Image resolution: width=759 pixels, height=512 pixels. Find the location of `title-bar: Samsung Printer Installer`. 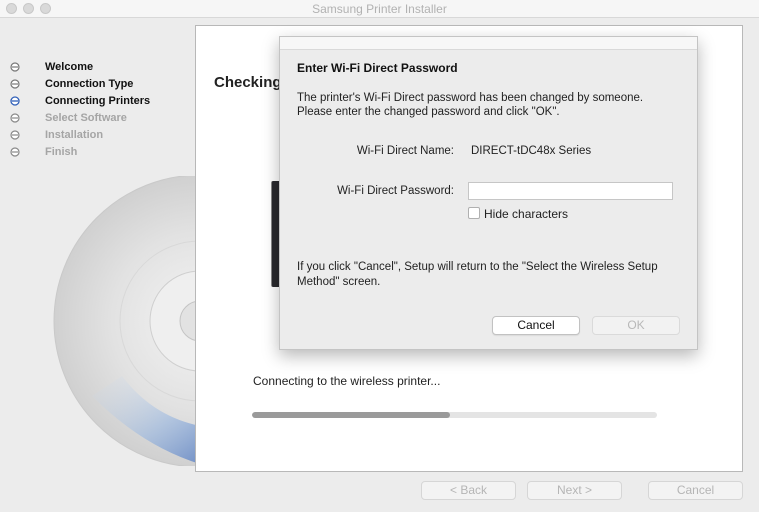

title-bar: Samsung Printer Installer is located at coordinates (379, 9).